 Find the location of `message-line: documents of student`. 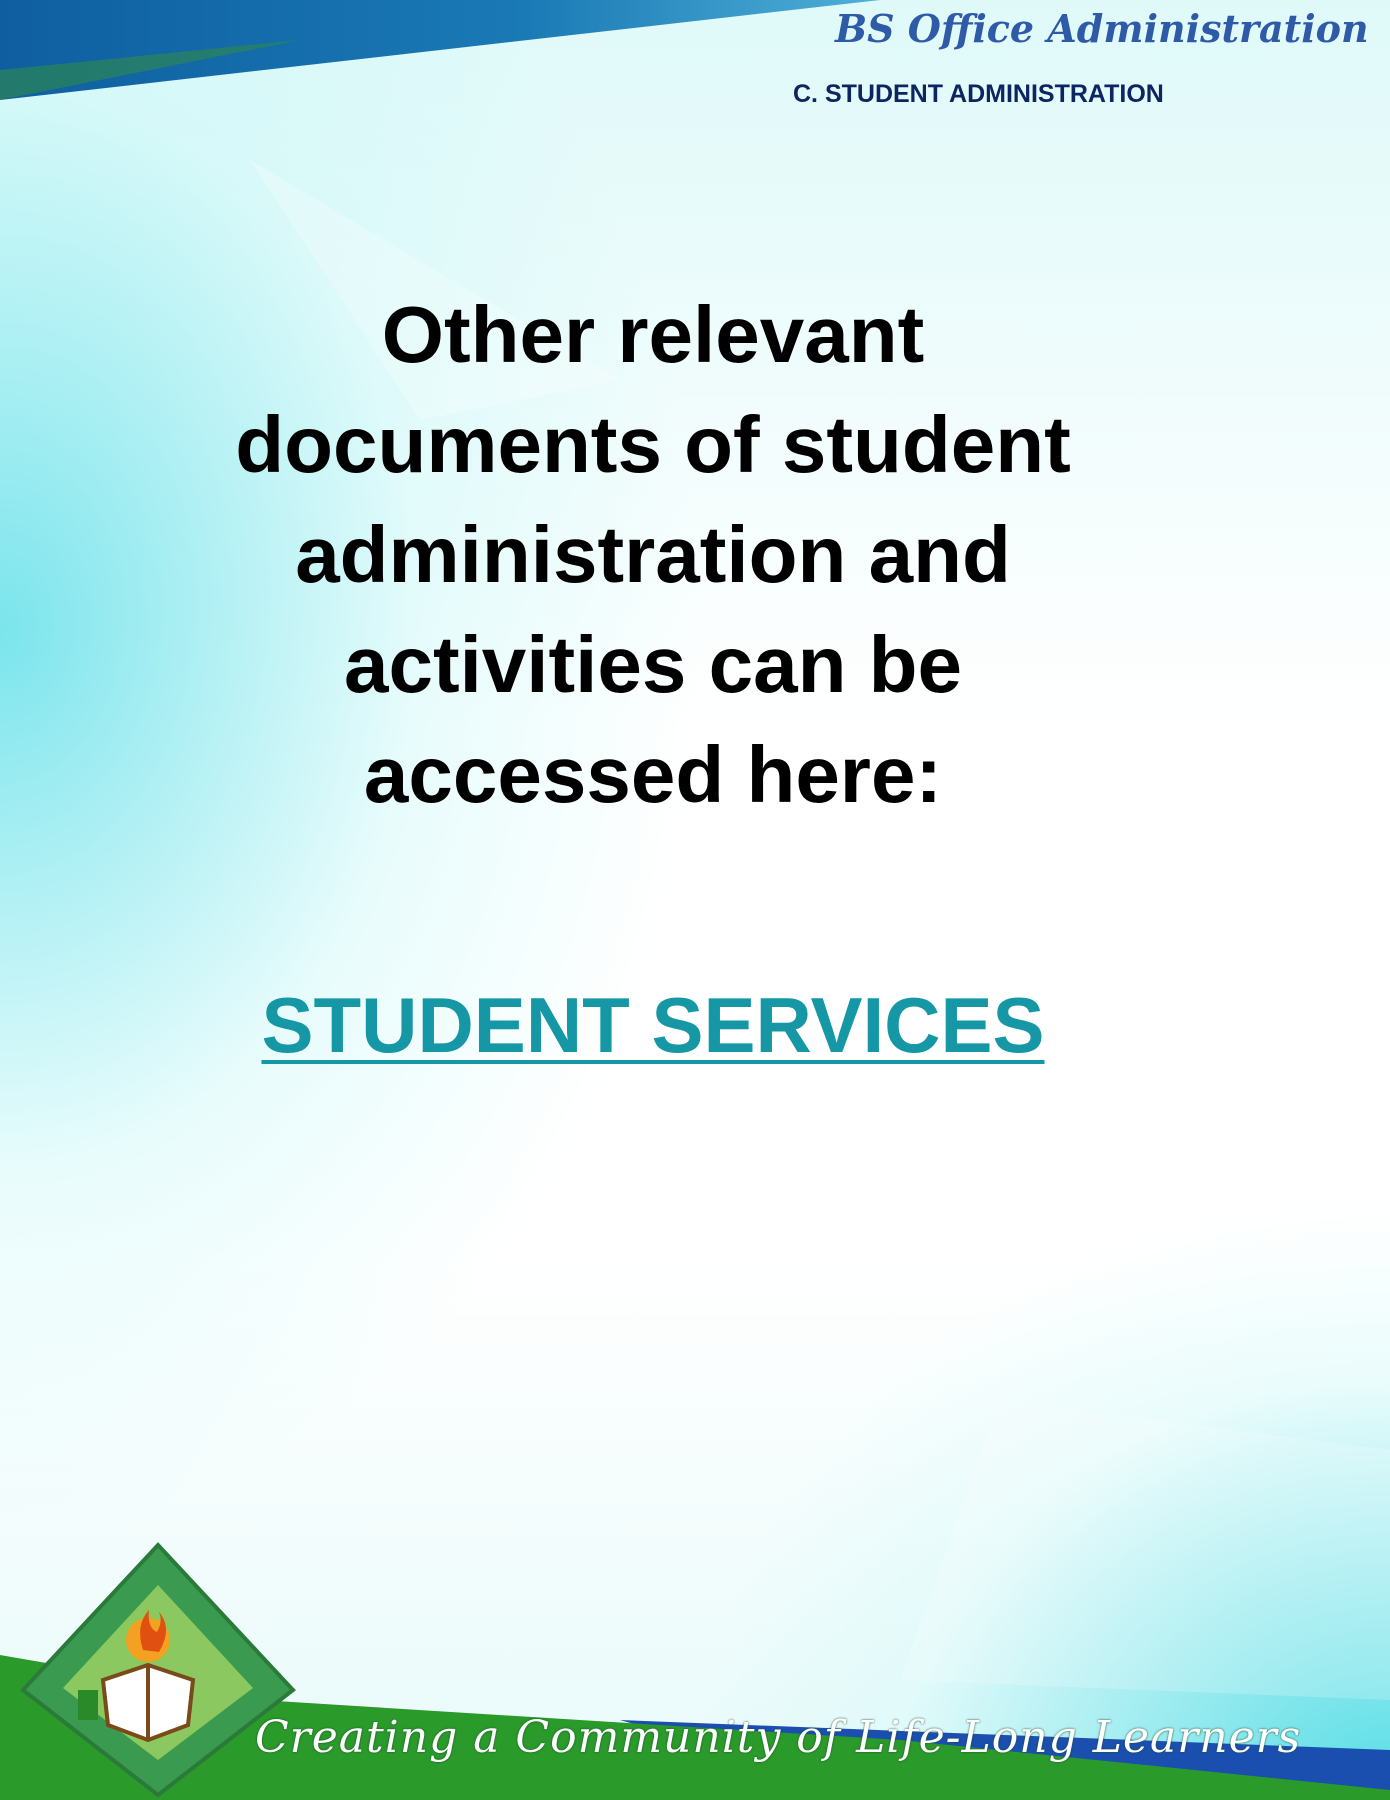

message-line: documents of student is located at coordinates (653, 444).